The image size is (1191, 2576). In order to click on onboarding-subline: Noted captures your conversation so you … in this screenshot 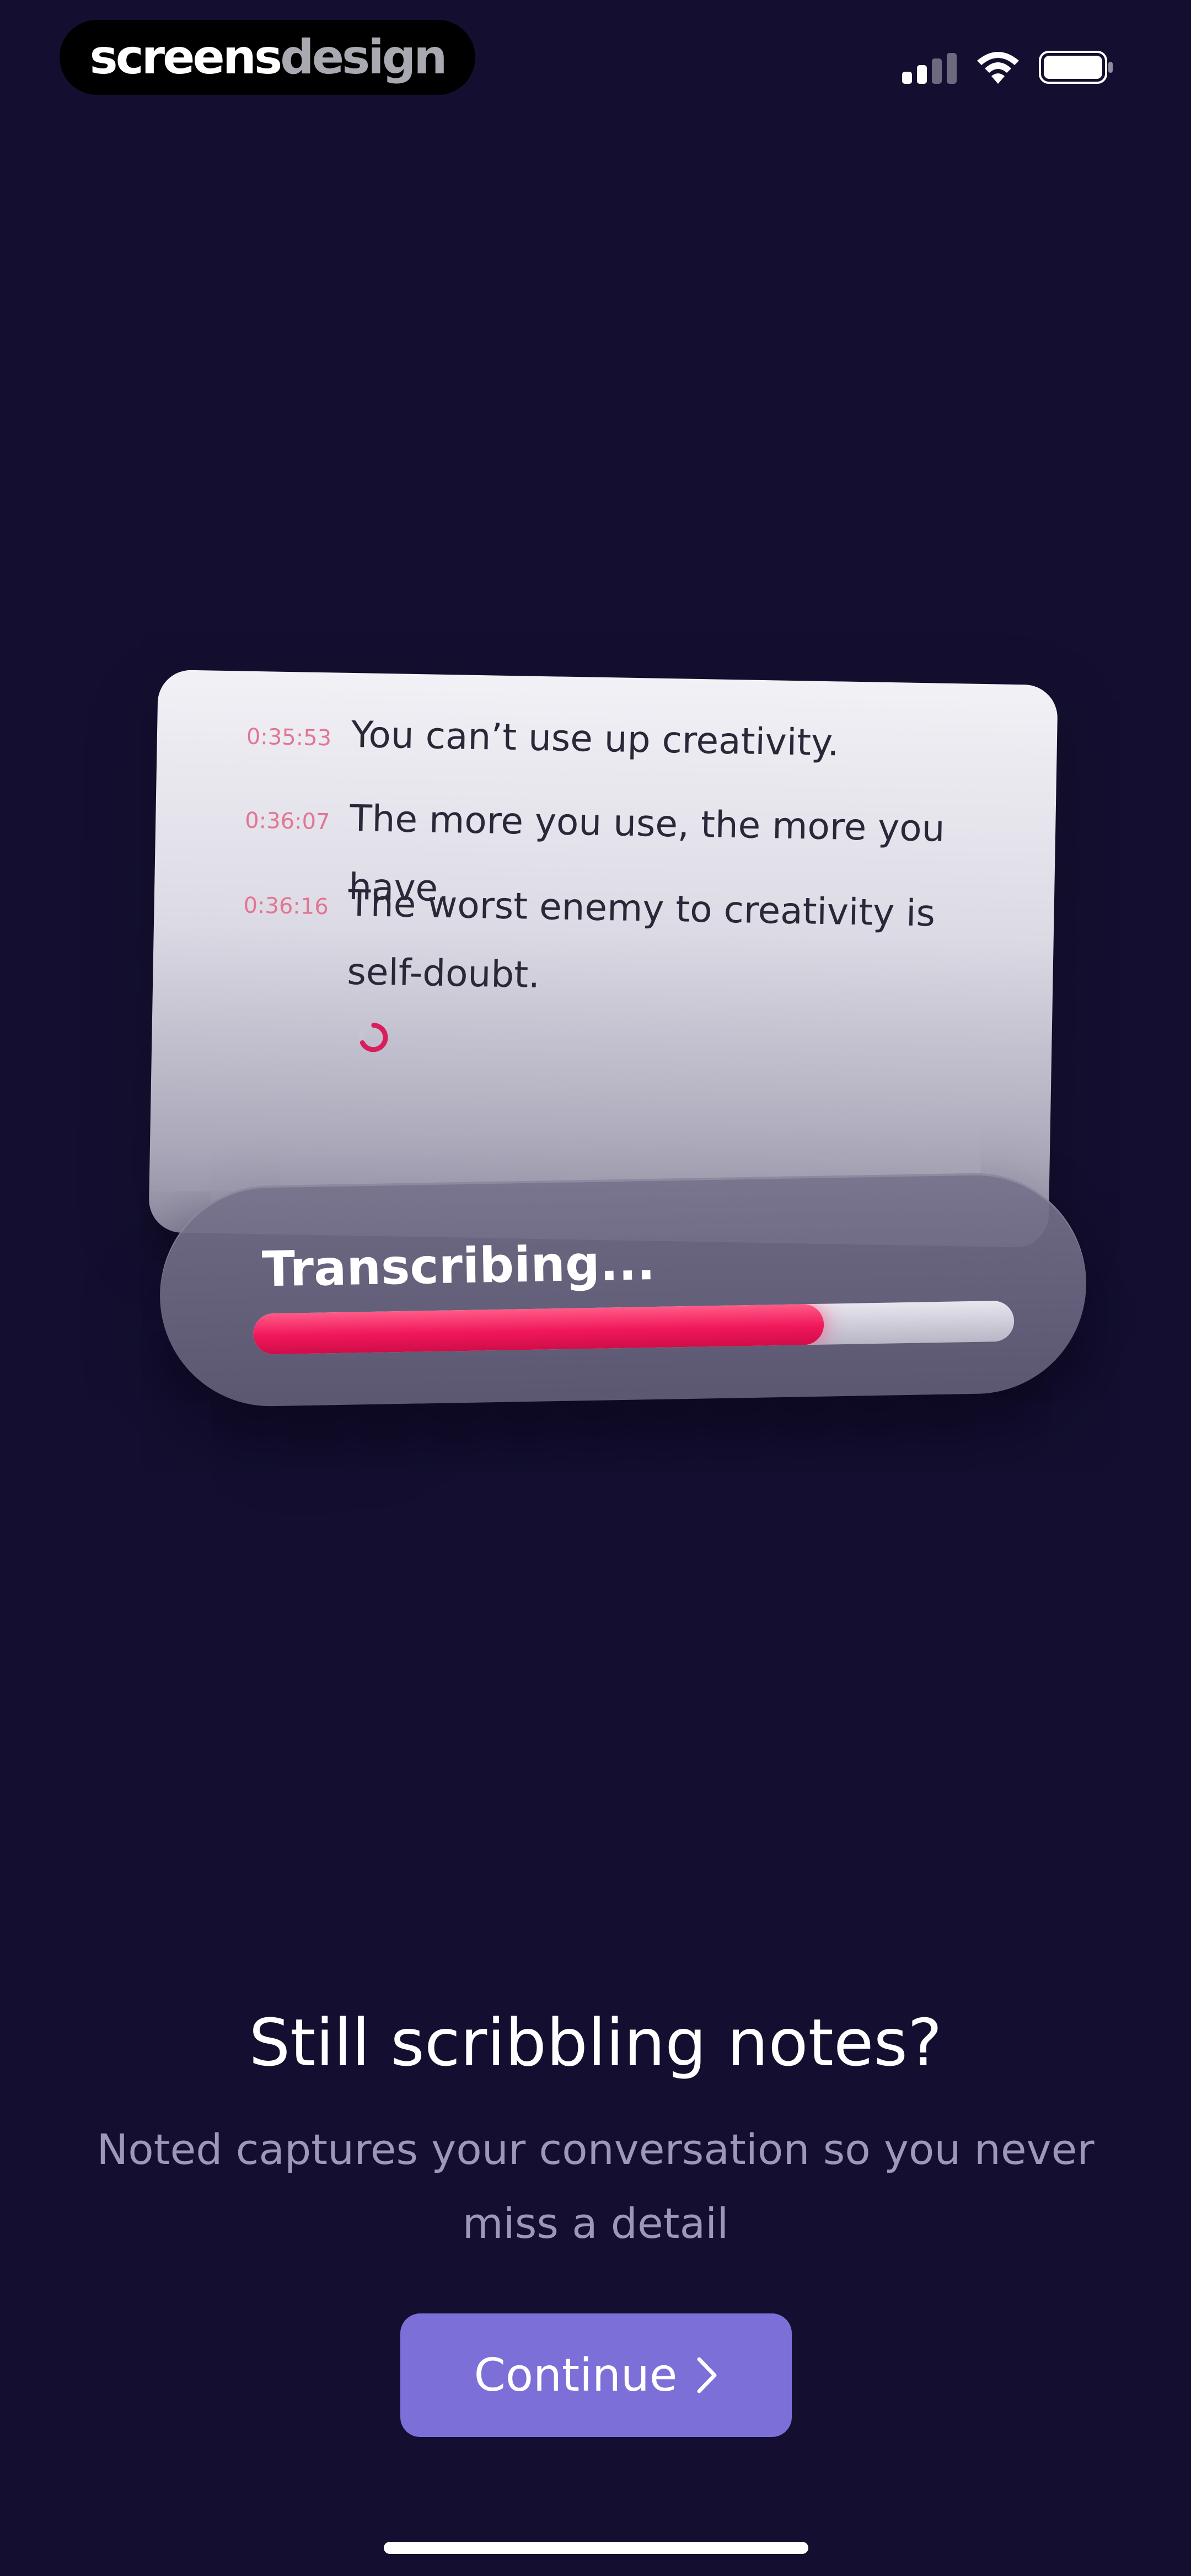, I will do `click(595, 2186)`.